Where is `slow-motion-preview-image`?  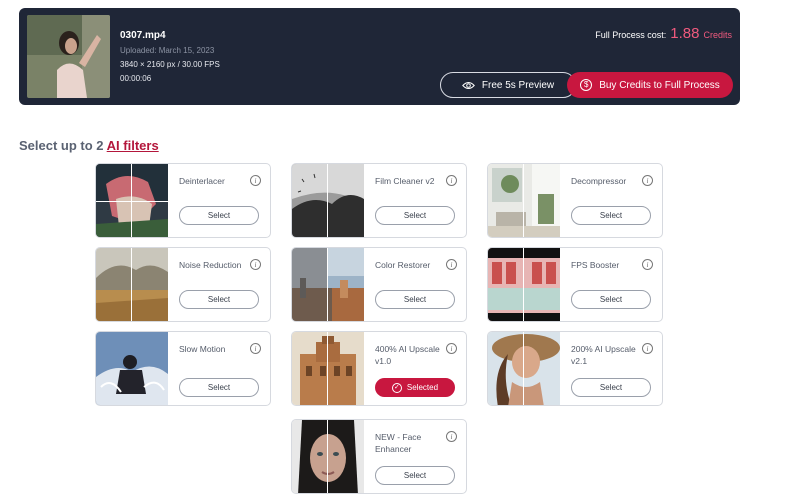
slow-motion-preview-image is located at coordinates (132, 368).